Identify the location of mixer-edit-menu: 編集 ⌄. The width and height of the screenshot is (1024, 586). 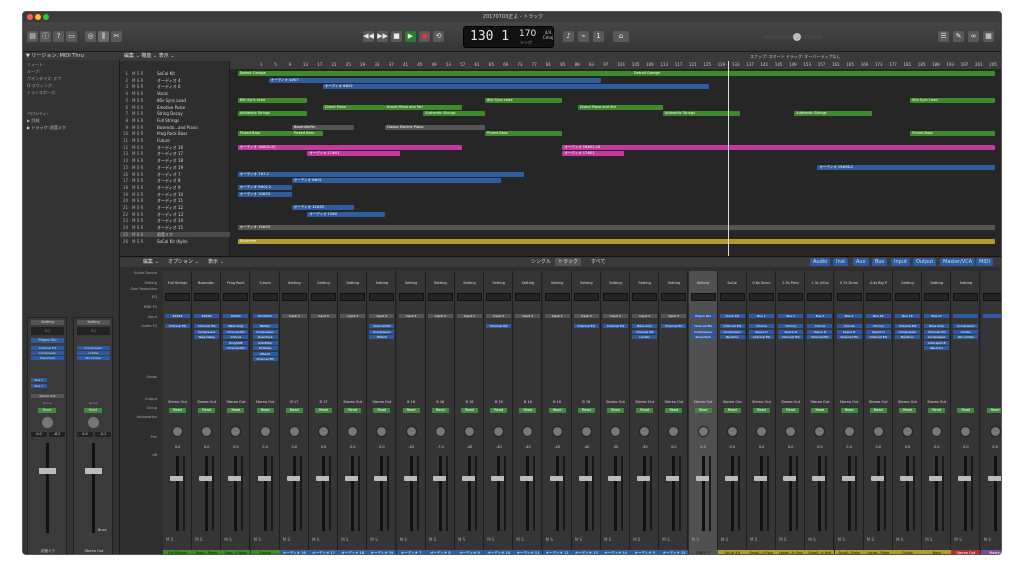
(151, 262).